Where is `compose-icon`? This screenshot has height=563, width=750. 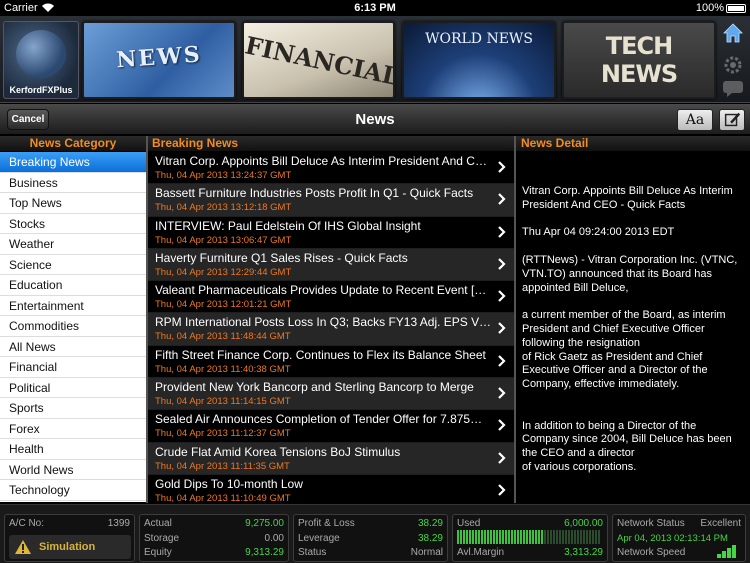 compose-icon is located at coordinates (732, 119).